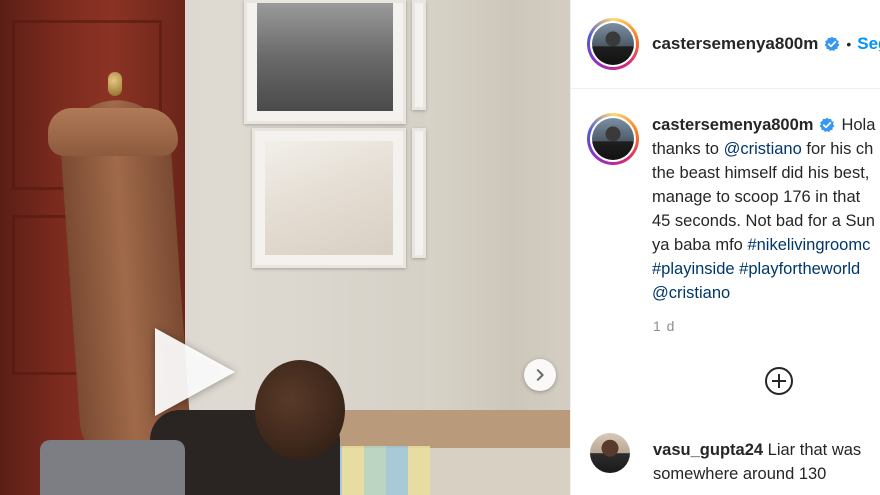 The height and width of the screenshot is (495, 880). What do you see at coordinates (808, 245) in the screenshot?
I see `hashtag-link: #nikelivingroomc` at bounding box center [808, 245].